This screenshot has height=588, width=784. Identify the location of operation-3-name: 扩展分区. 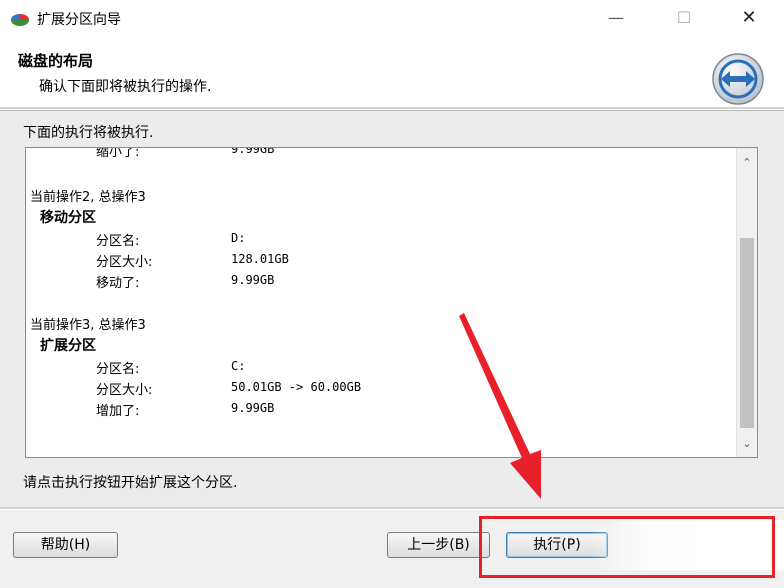
(68, 346).